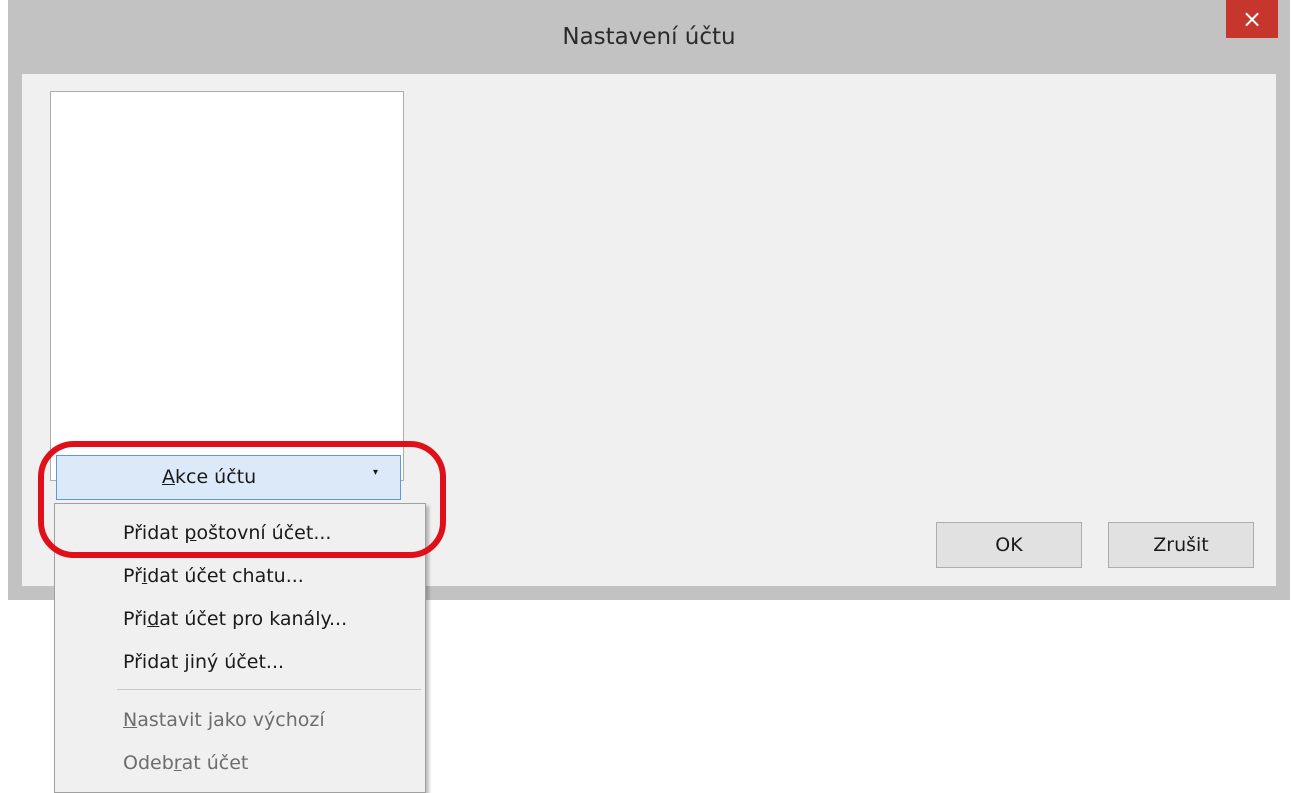  Describe the element at coordinates (227, 286) in the screenshot. I see `account-list` at that location.